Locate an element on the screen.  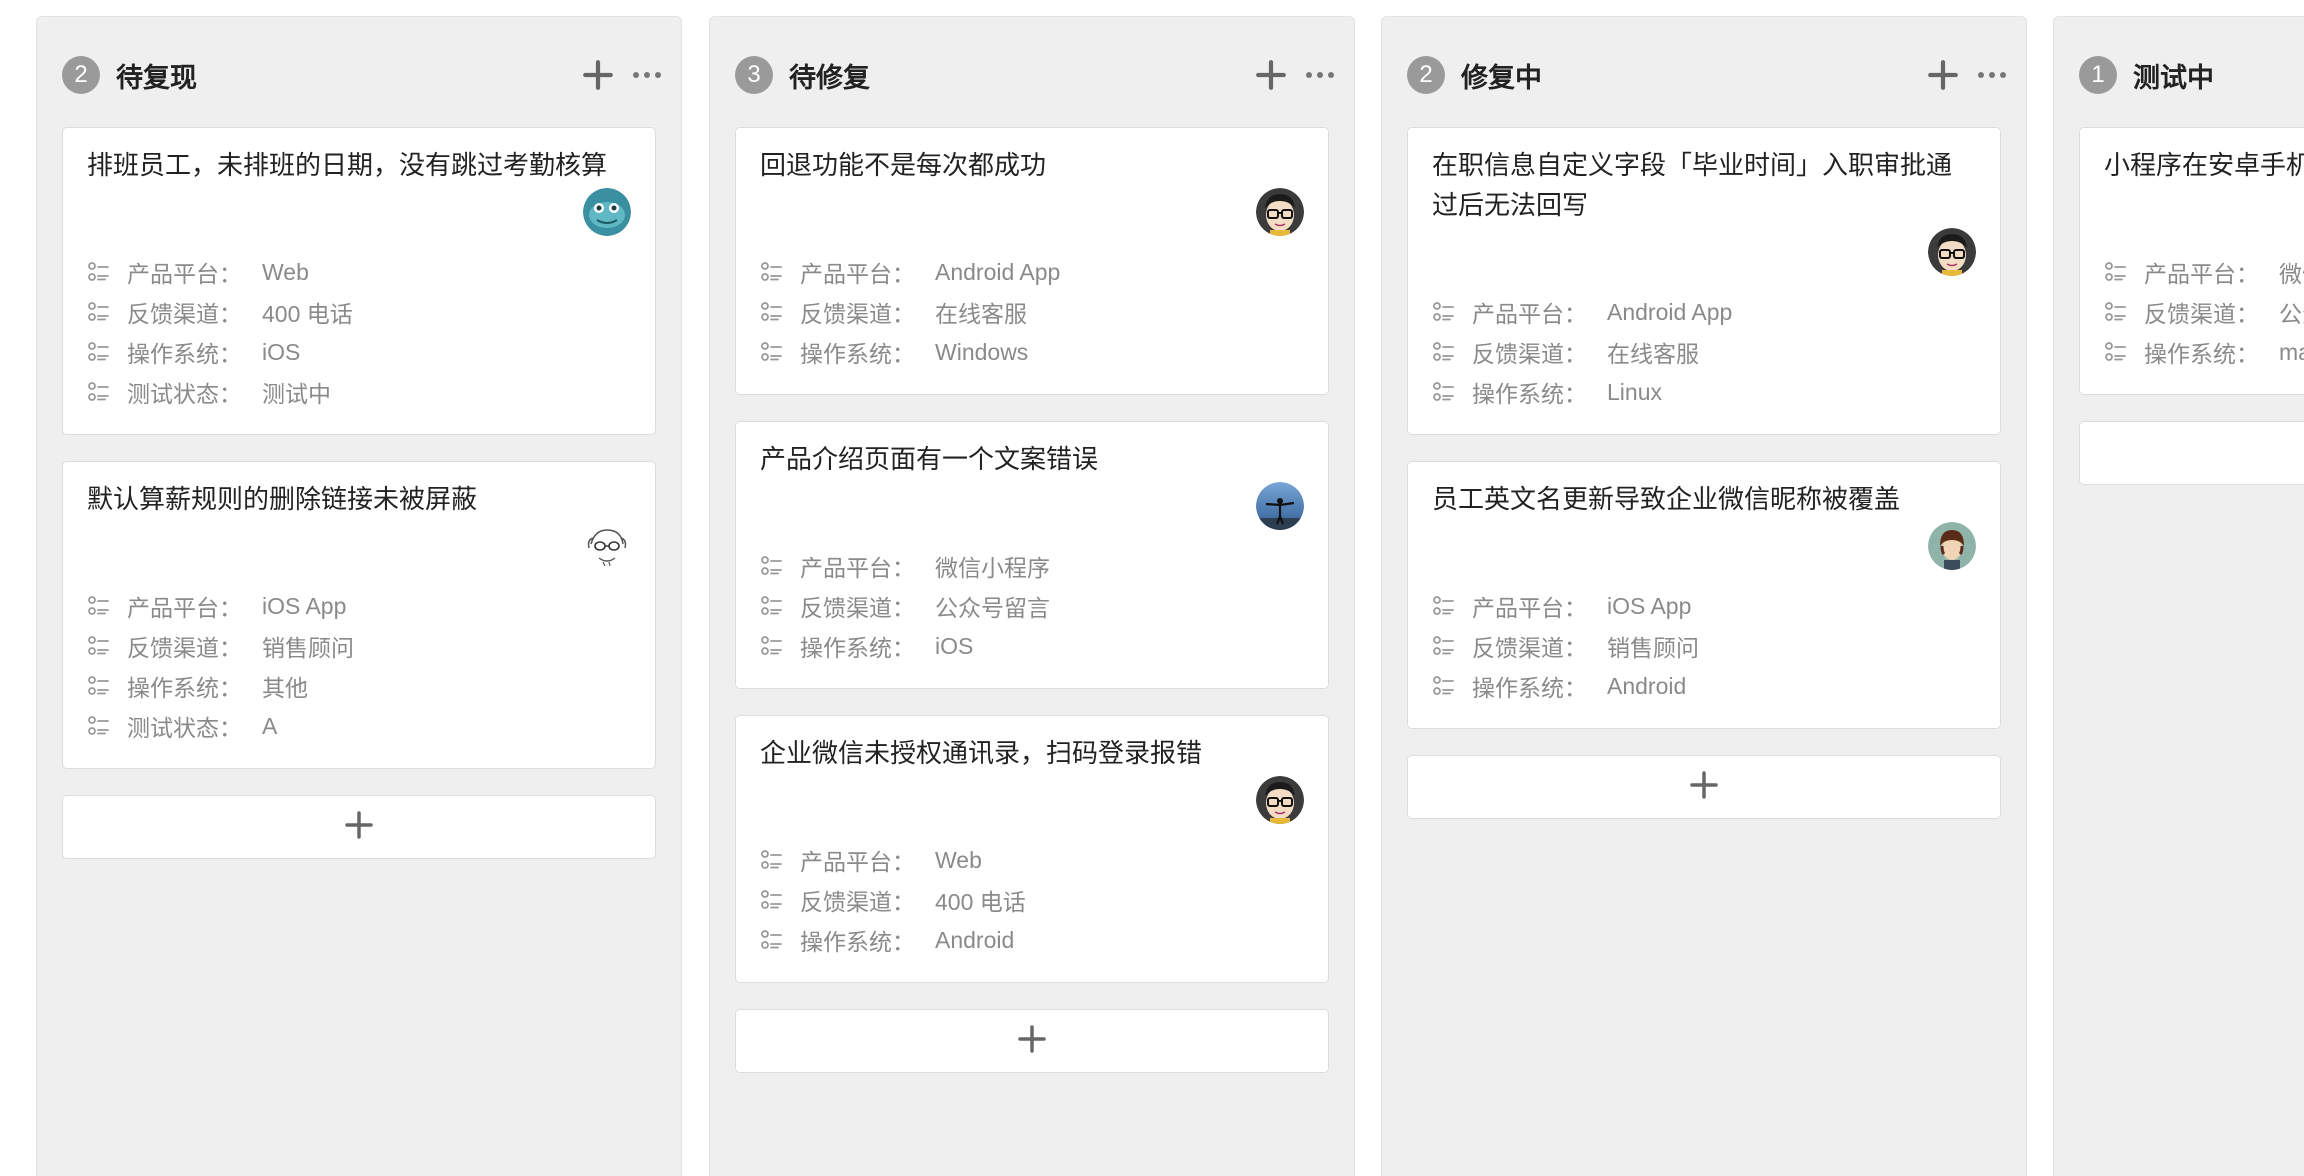
column-header: 2 待复现 is located at coordinates (362, 75).